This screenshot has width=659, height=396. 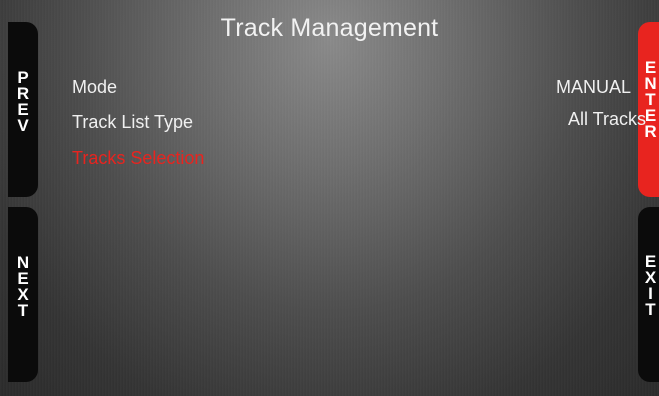 I want to click on prev-button-label: P R E V, so click(x=23, y=101).